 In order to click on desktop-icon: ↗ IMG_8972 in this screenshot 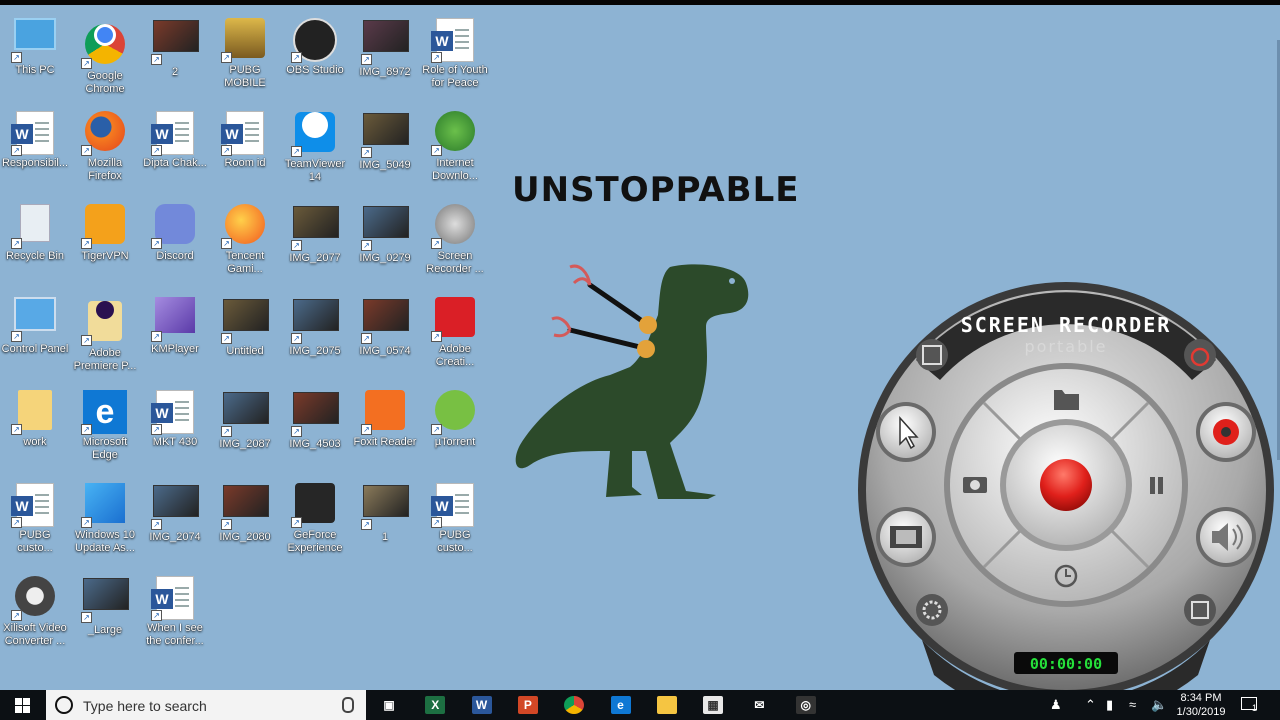, I will do `click(385, 57)`.